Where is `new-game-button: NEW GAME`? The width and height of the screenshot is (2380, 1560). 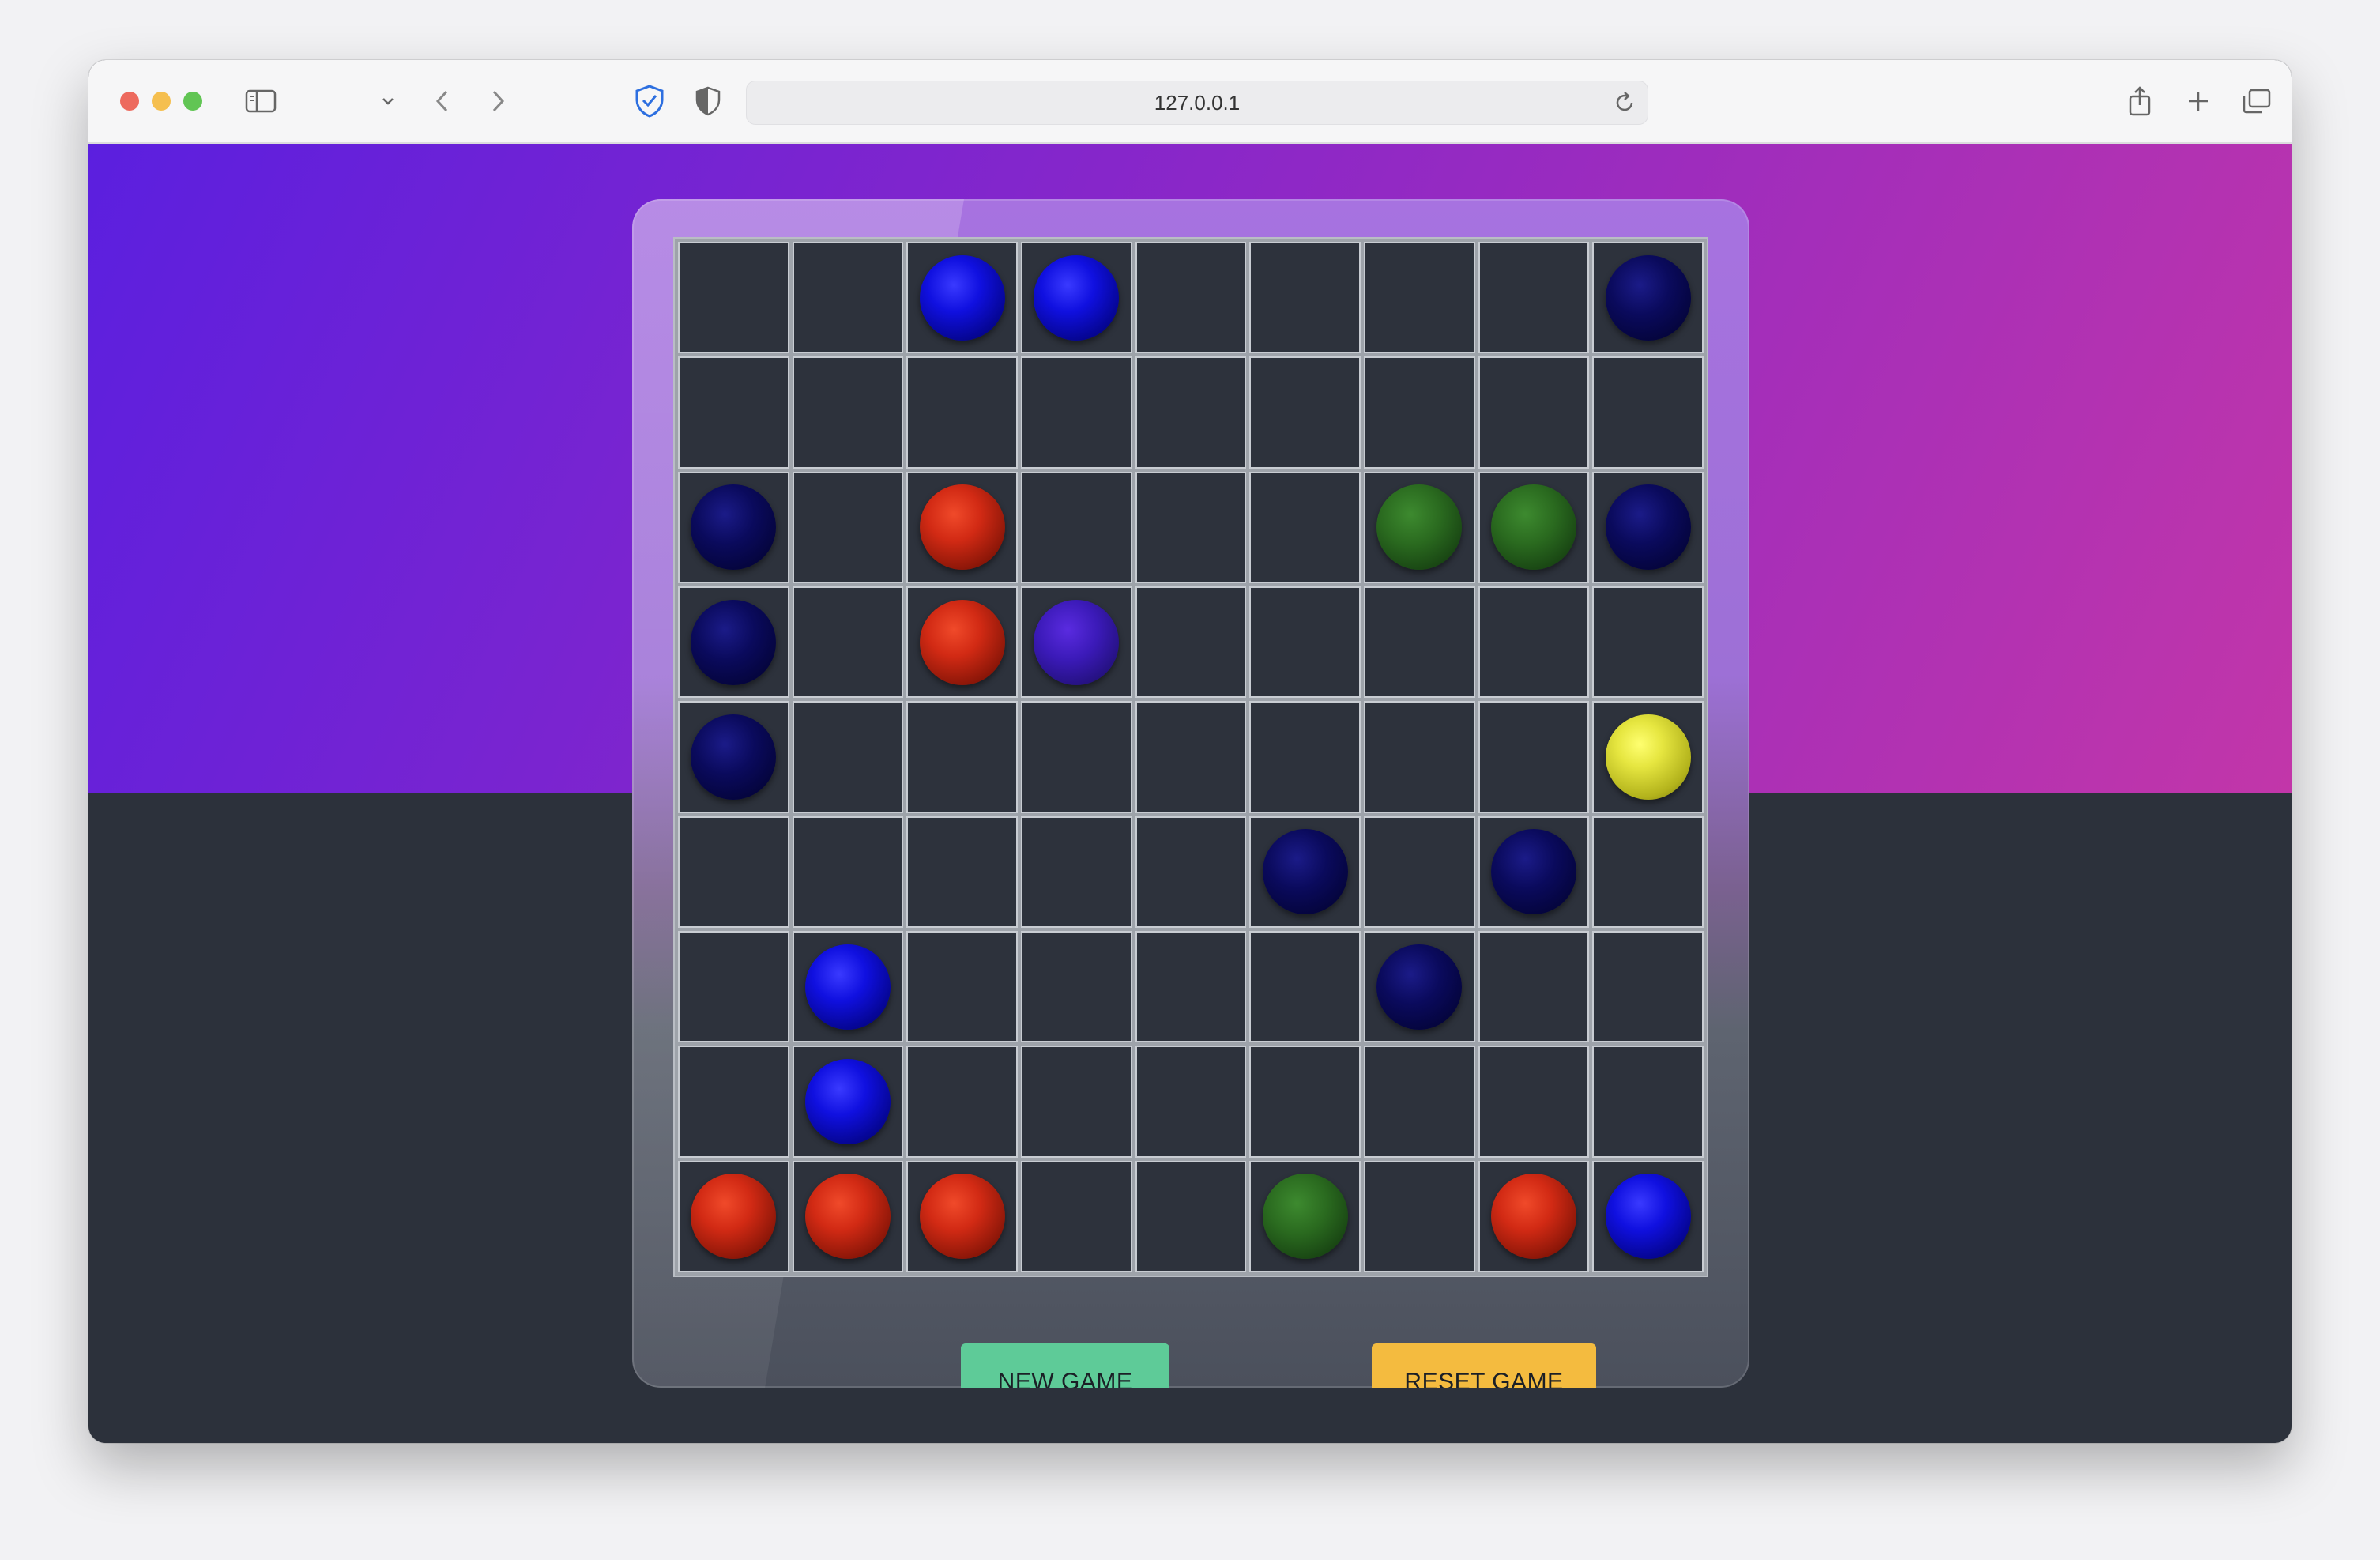
new-game-button: NEW GAME is located at coordinates (1065, 1365).